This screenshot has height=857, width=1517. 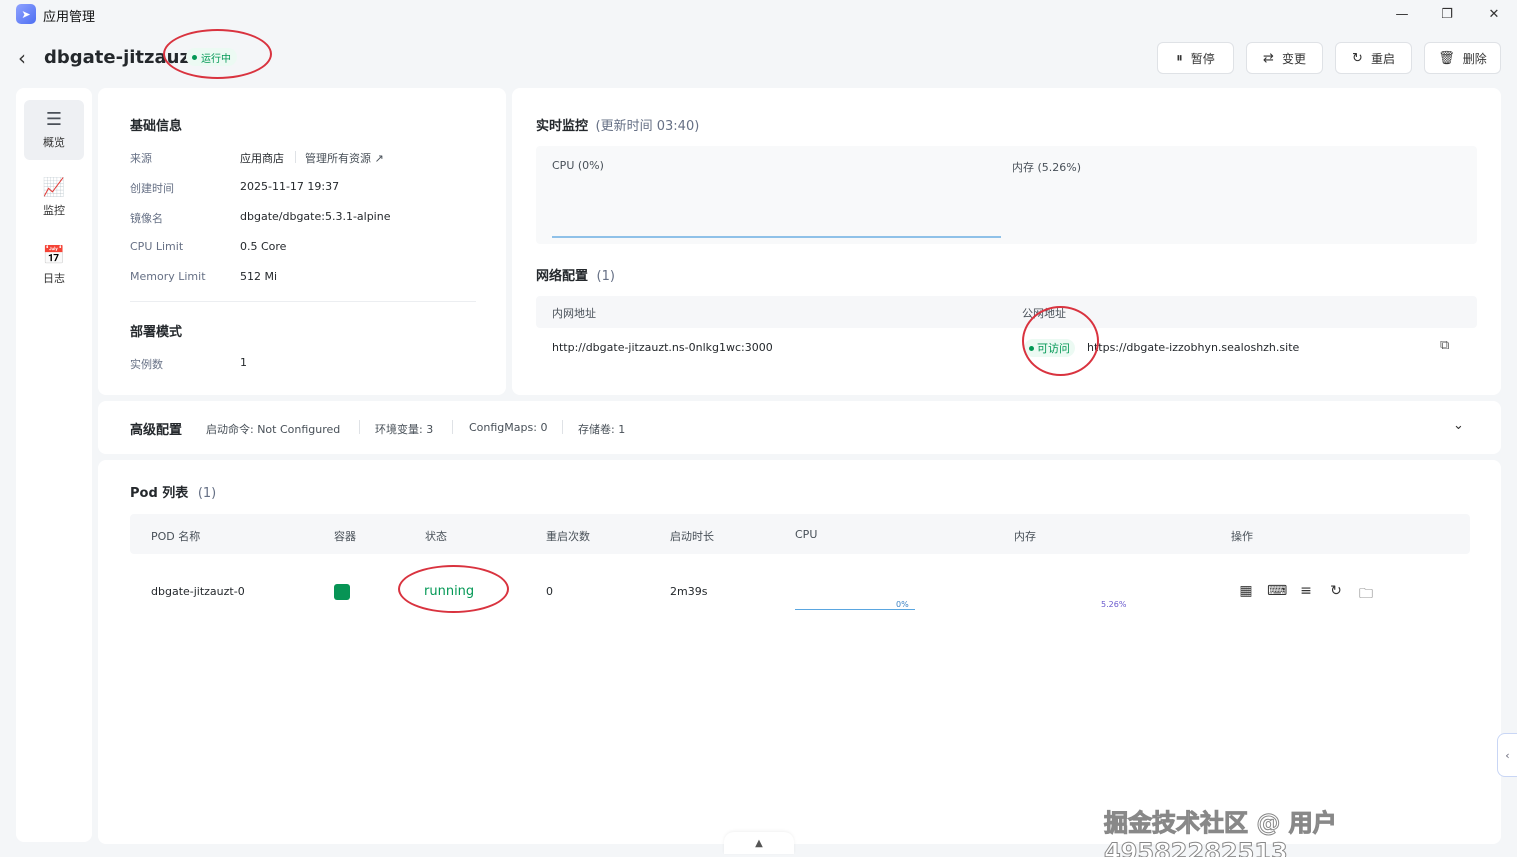 I want to click on configmaps: ConfigMaps: 0, so click(x=508, y=427).